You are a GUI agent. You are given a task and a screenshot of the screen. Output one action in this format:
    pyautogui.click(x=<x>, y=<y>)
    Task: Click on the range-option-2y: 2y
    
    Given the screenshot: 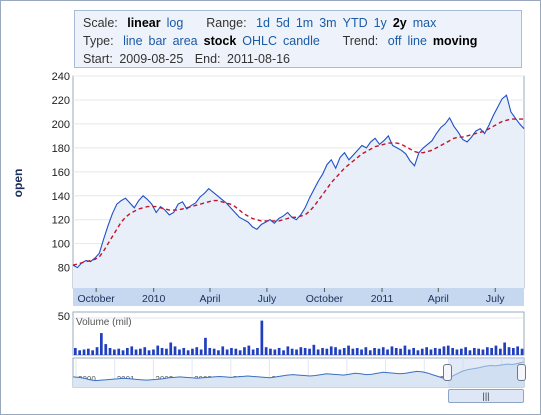 What is the action you would take?
    pyautogui.click(x=400, y=23)
    